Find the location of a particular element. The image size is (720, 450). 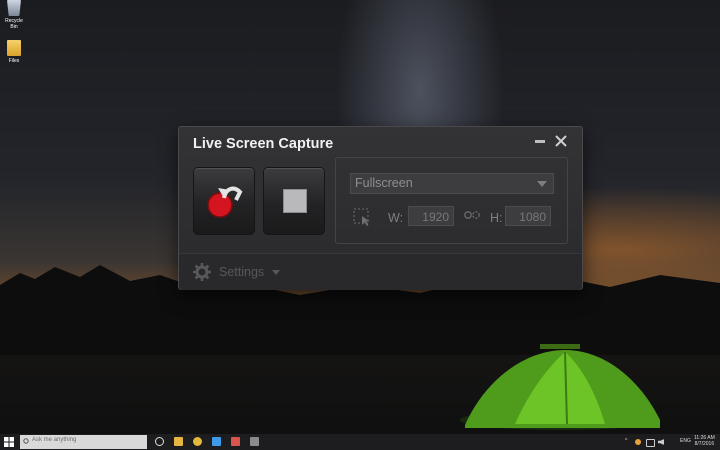

taskbar: Ask me anything ^ ENG 11:26 AM 8/7/2016 is located at coordinates (360, 442).